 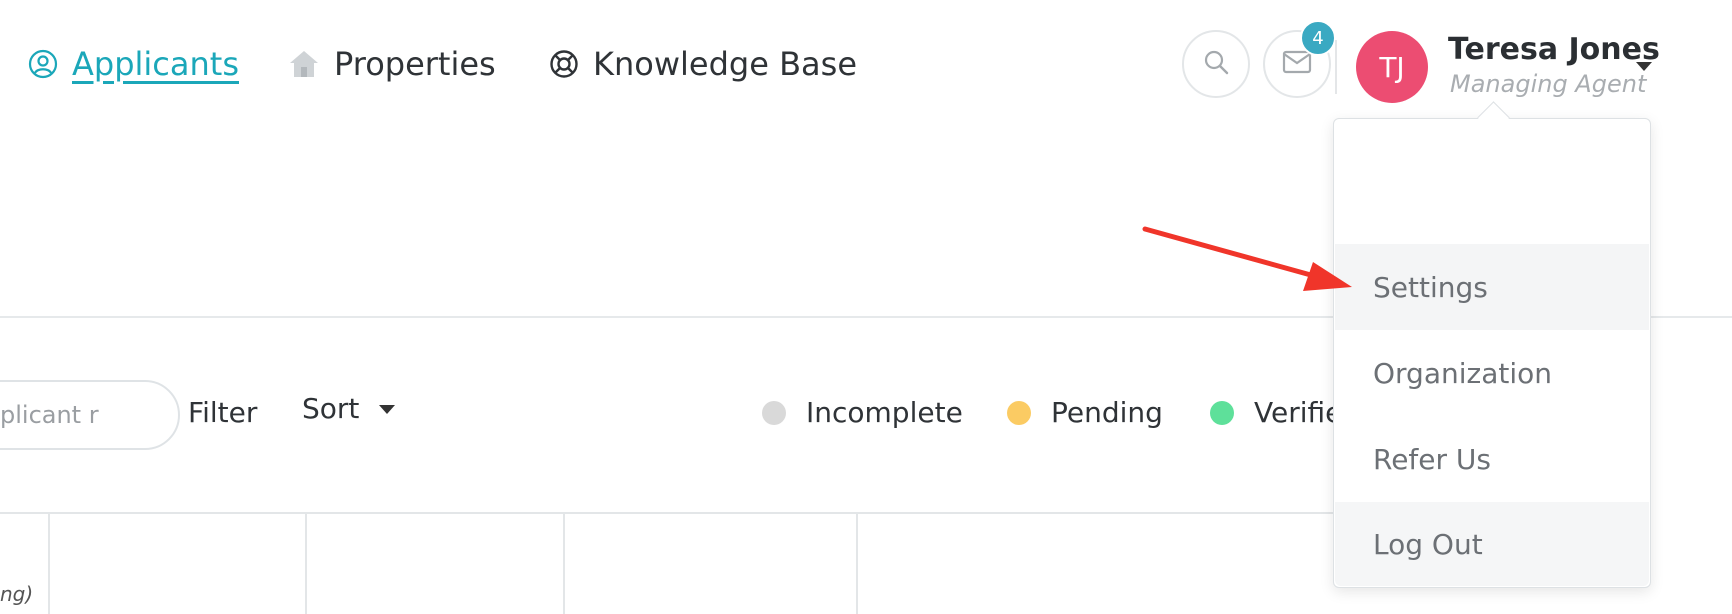 I want to click on user-circle-icon, so click(x=43, y=64).